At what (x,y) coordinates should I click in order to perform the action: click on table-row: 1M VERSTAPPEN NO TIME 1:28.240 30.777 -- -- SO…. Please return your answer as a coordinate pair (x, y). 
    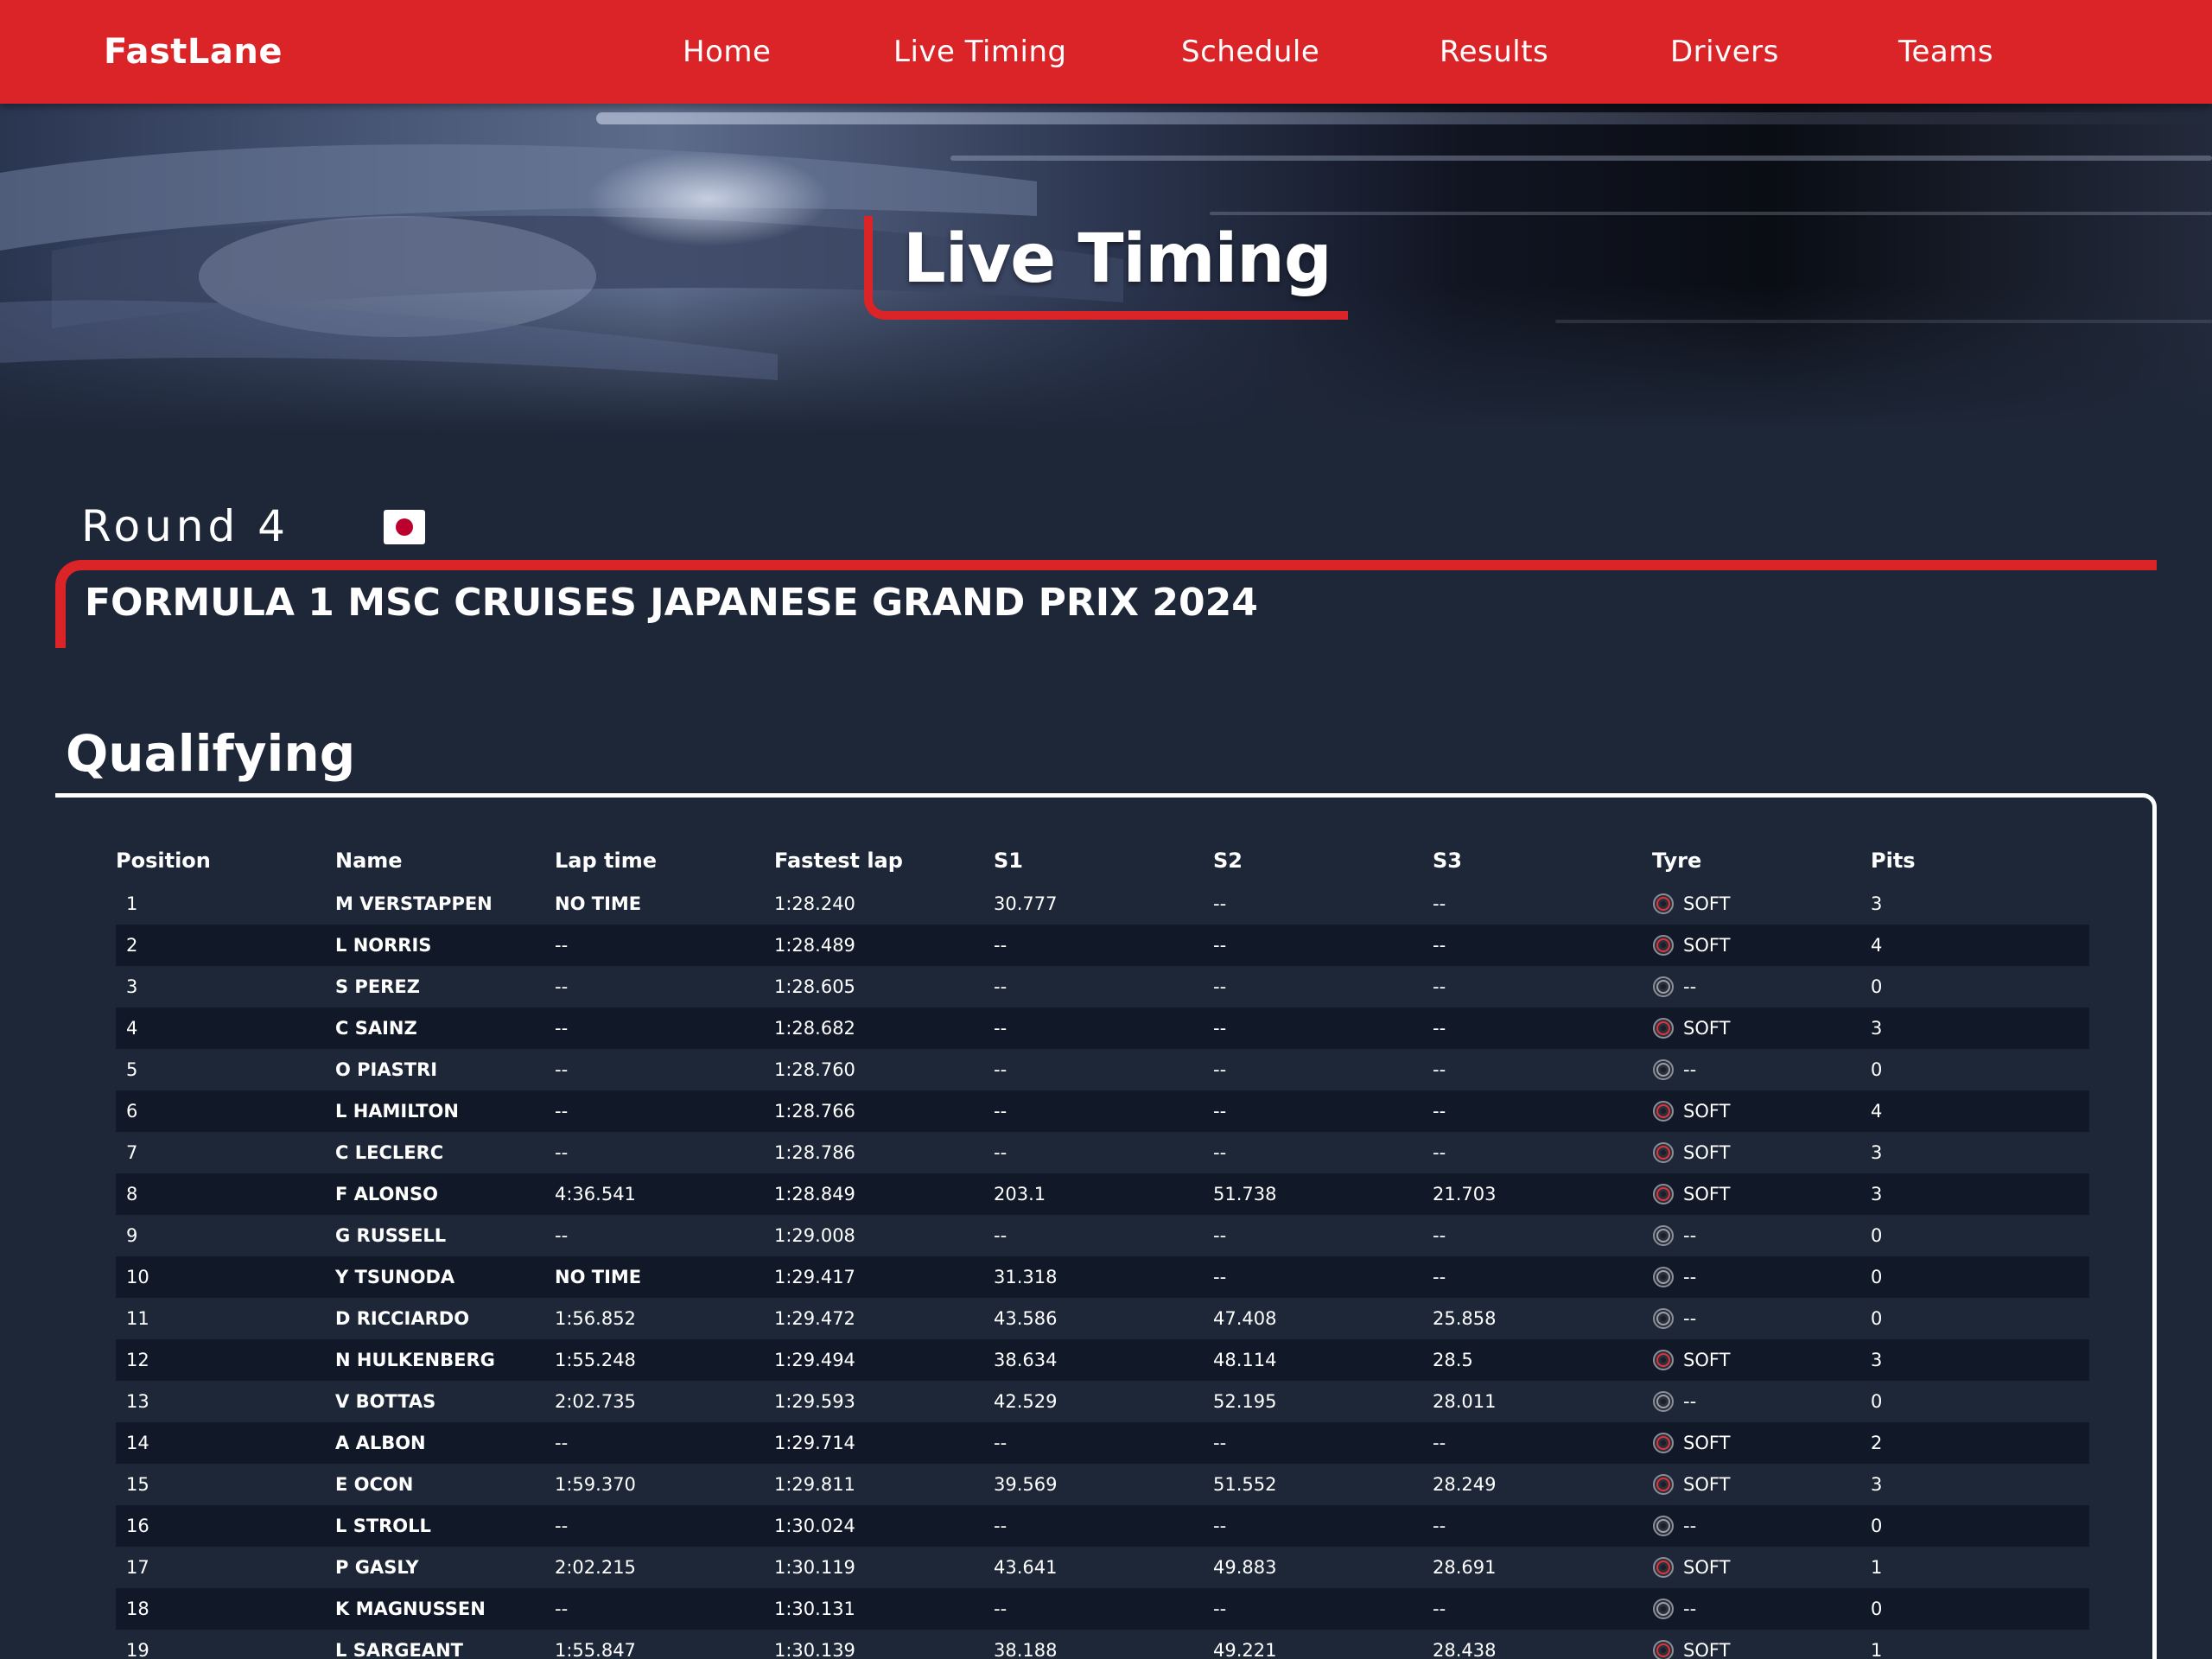
    Looking at the image, I should click on (1102, 904).